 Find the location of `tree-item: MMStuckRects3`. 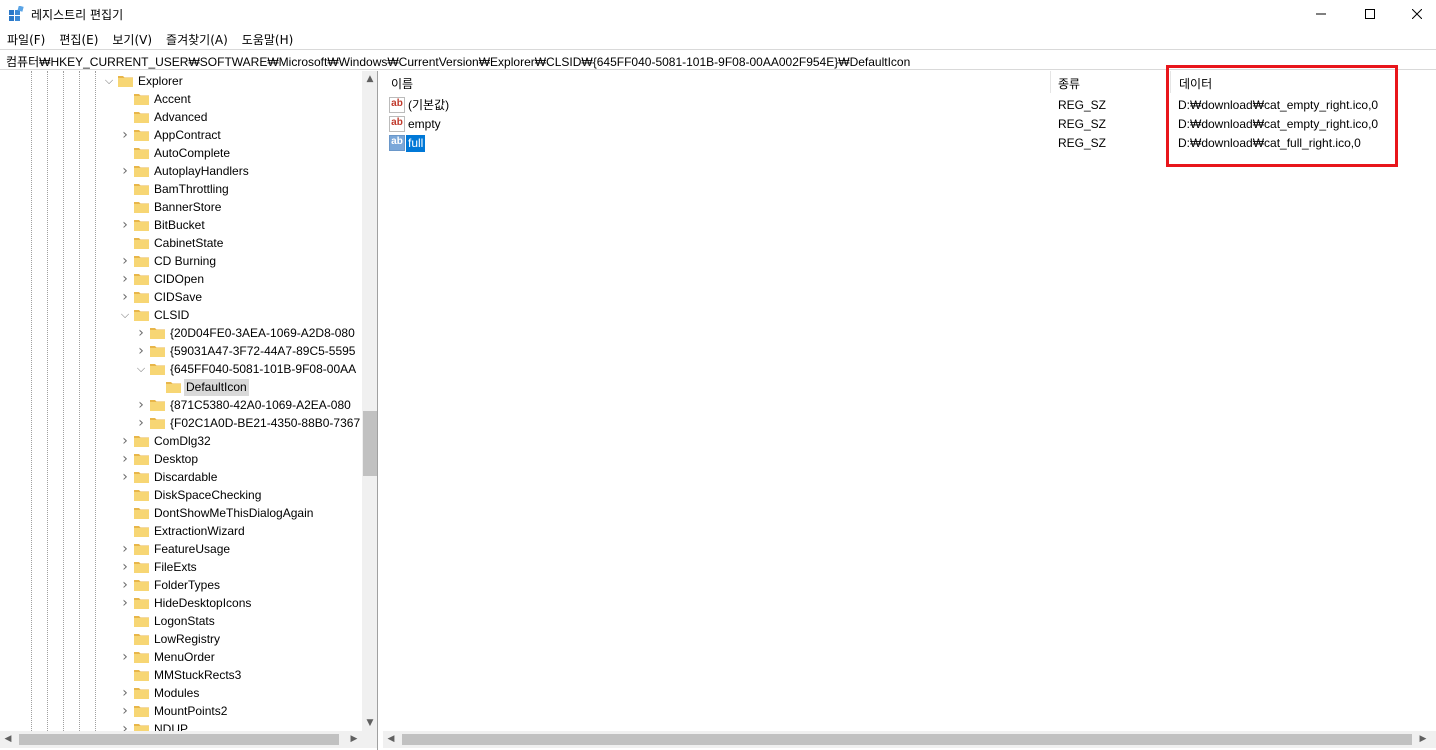

tree-item: MMStuckRects3 is located at coordinates (188, 675).